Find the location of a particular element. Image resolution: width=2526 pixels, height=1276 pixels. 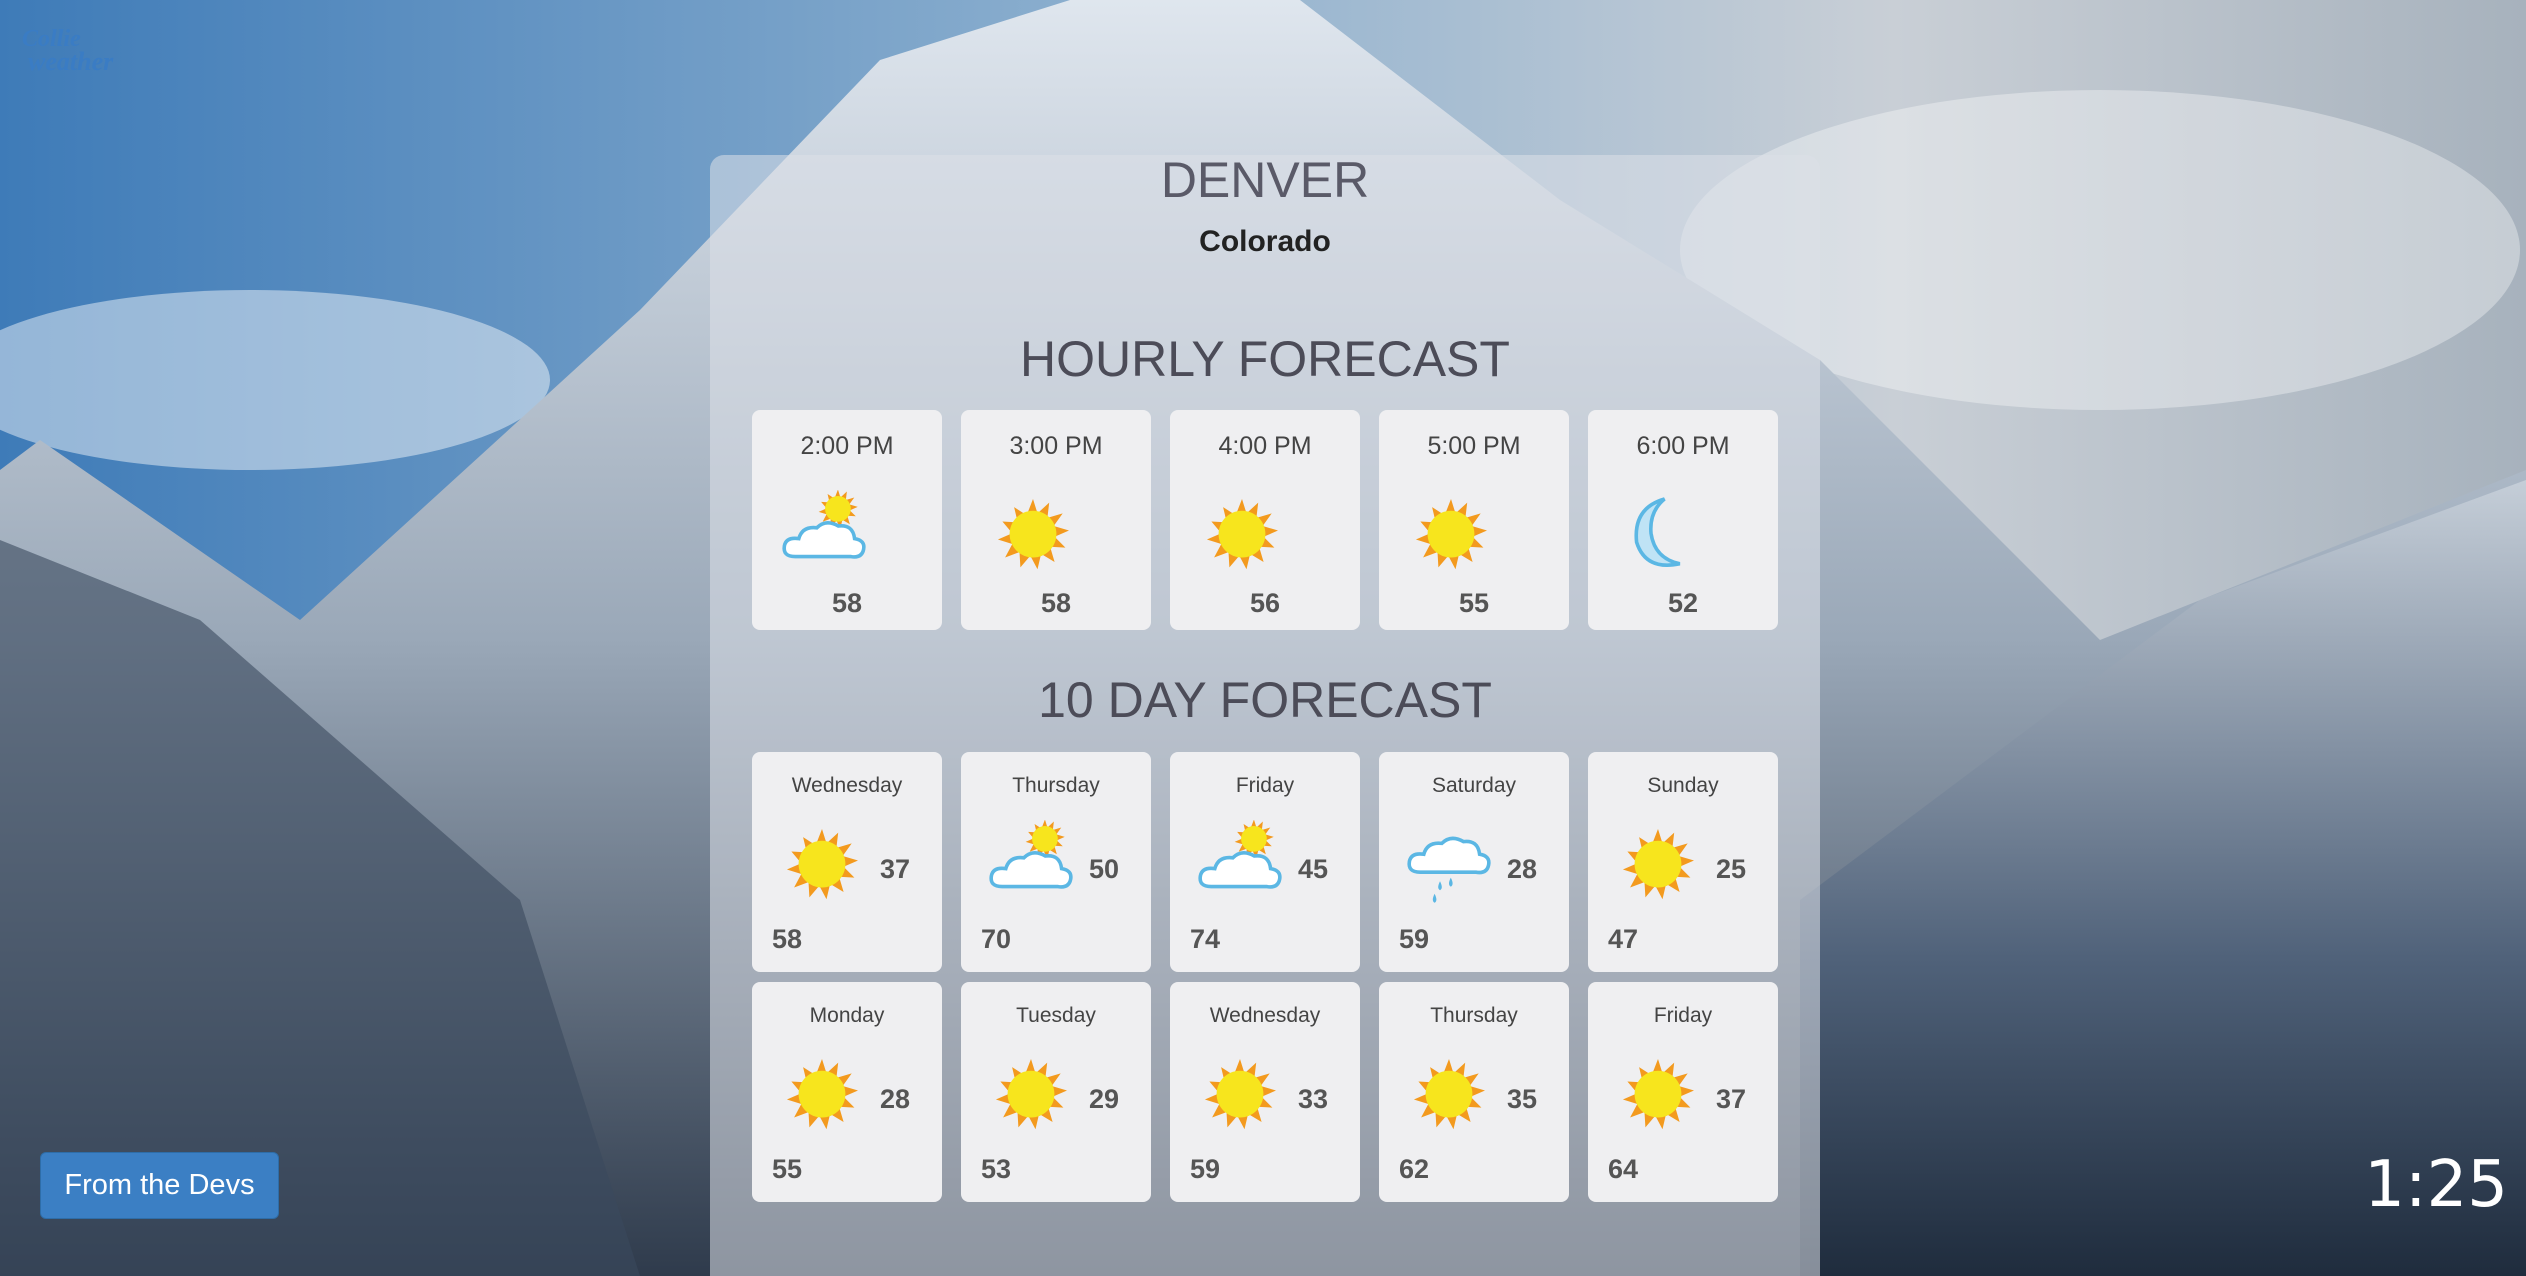

daily-card: Thursday 35 62 is located at coordinates (1474, 1092).